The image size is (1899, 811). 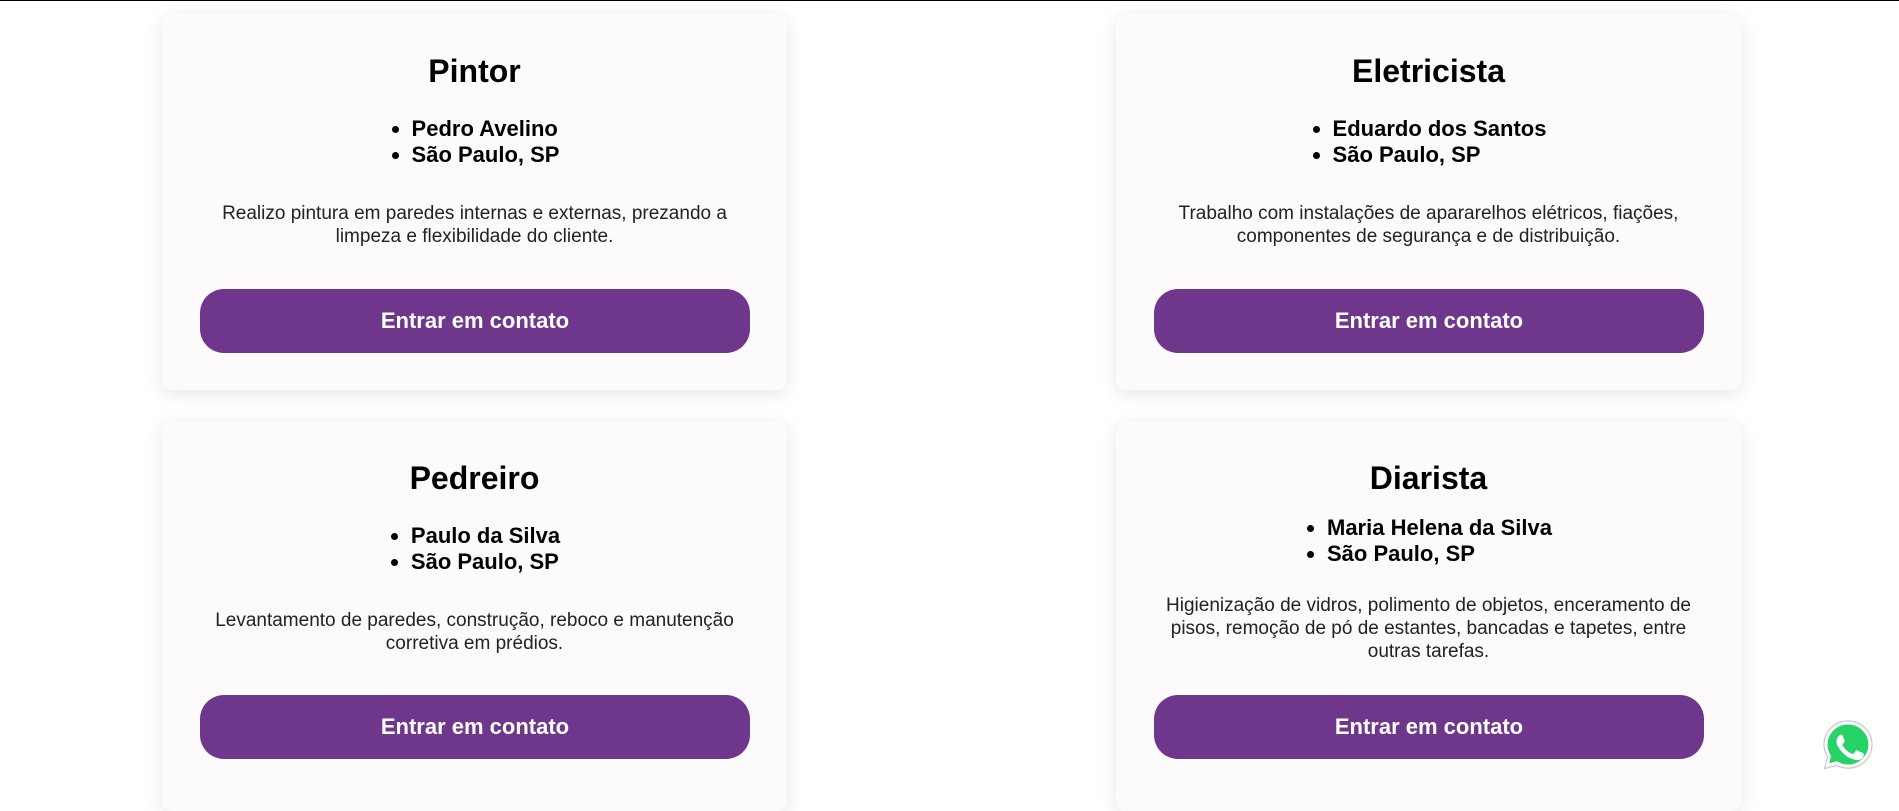 I want to click on card-provider-name: Pedro Avelino, so click(x=486, y=129).